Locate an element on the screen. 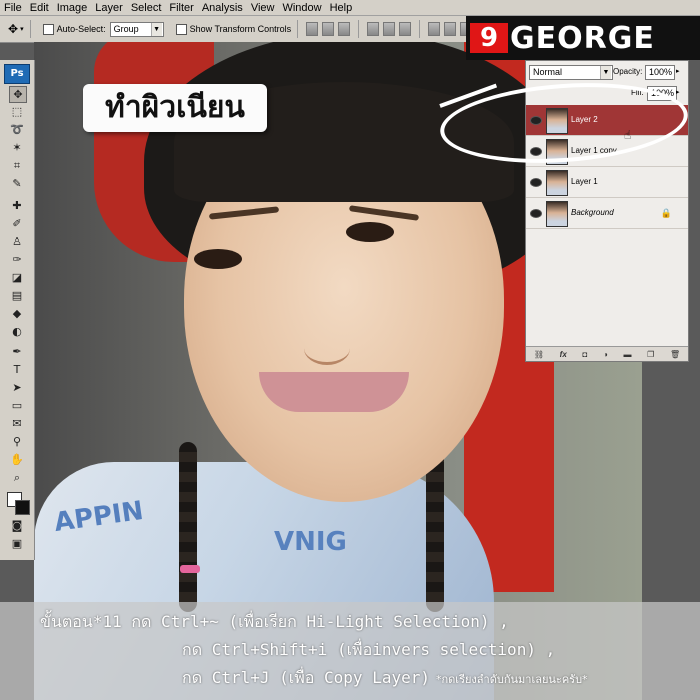 The image size is (700, 700). opacity-value: 100% is located at coordinates (661, 72).